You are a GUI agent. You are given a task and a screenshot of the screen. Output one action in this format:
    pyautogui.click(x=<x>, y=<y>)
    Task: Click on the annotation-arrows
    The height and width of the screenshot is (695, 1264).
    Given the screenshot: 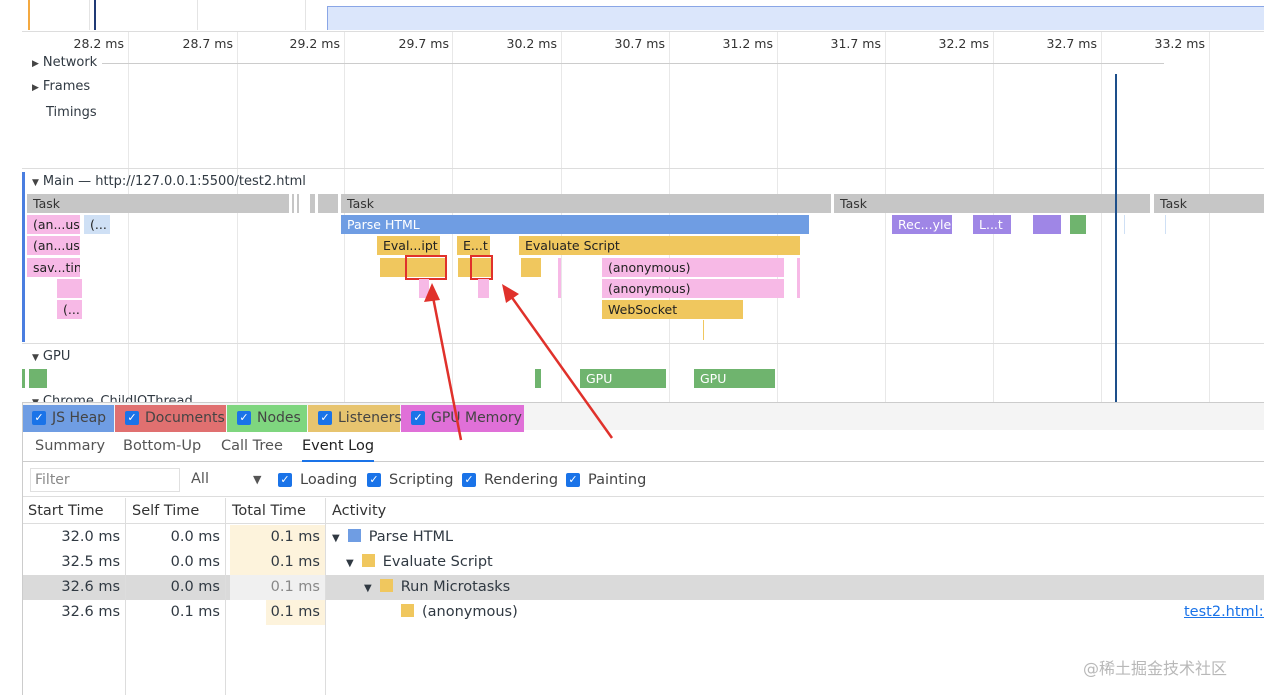 What is the action you would take?
    pyautogui.click(x=519, y=362)
    